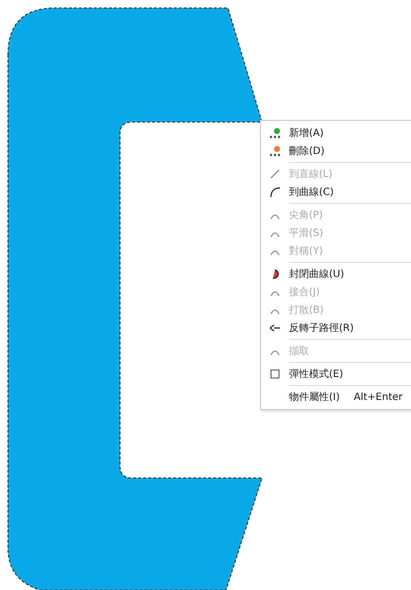  Describe the element at coordinates (275, 192) in the screenshot. I see `curve-icon` at that location.